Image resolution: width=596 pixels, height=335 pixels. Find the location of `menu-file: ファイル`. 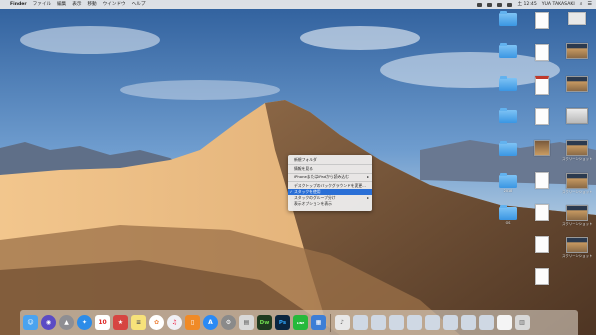

menu-file: ファイル is located at coordinates (42, 4).